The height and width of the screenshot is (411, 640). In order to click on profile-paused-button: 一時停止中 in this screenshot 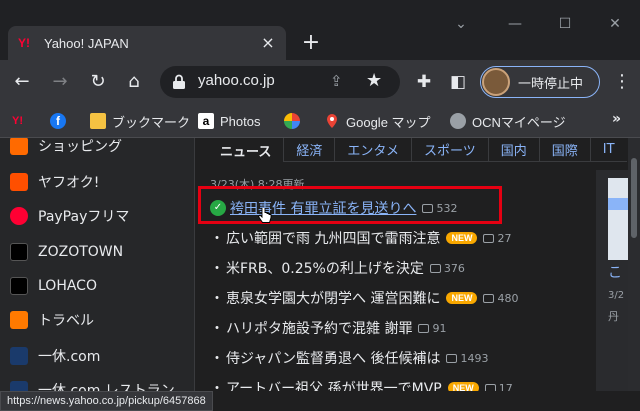, I will do `click(540, 82)`.